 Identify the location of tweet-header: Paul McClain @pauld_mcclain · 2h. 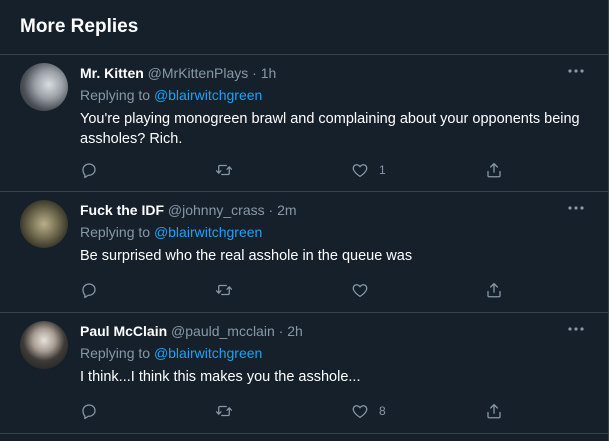
(191, 331).